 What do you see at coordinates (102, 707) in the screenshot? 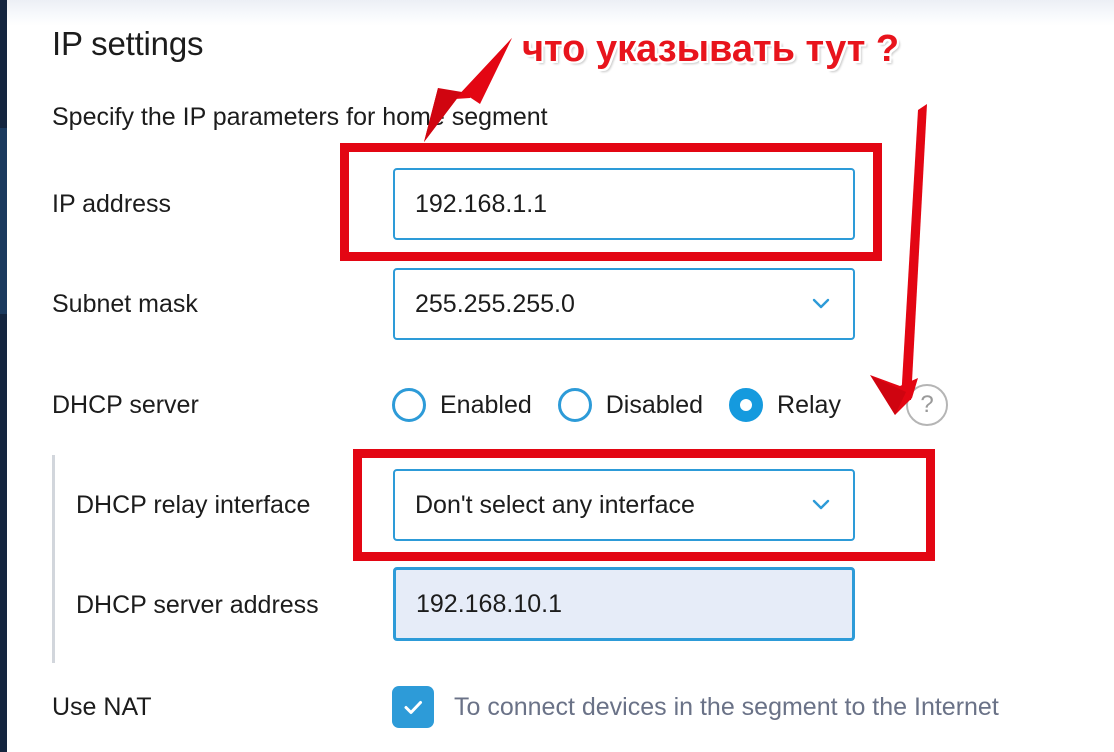
I see `label-use-nat: Use NAT` at bounding box center [102, 707].